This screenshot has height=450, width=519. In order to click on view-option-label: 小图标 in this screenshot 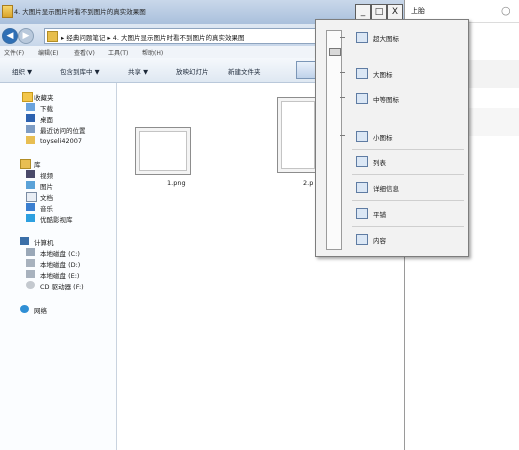, I will do `click(383, 138)`.